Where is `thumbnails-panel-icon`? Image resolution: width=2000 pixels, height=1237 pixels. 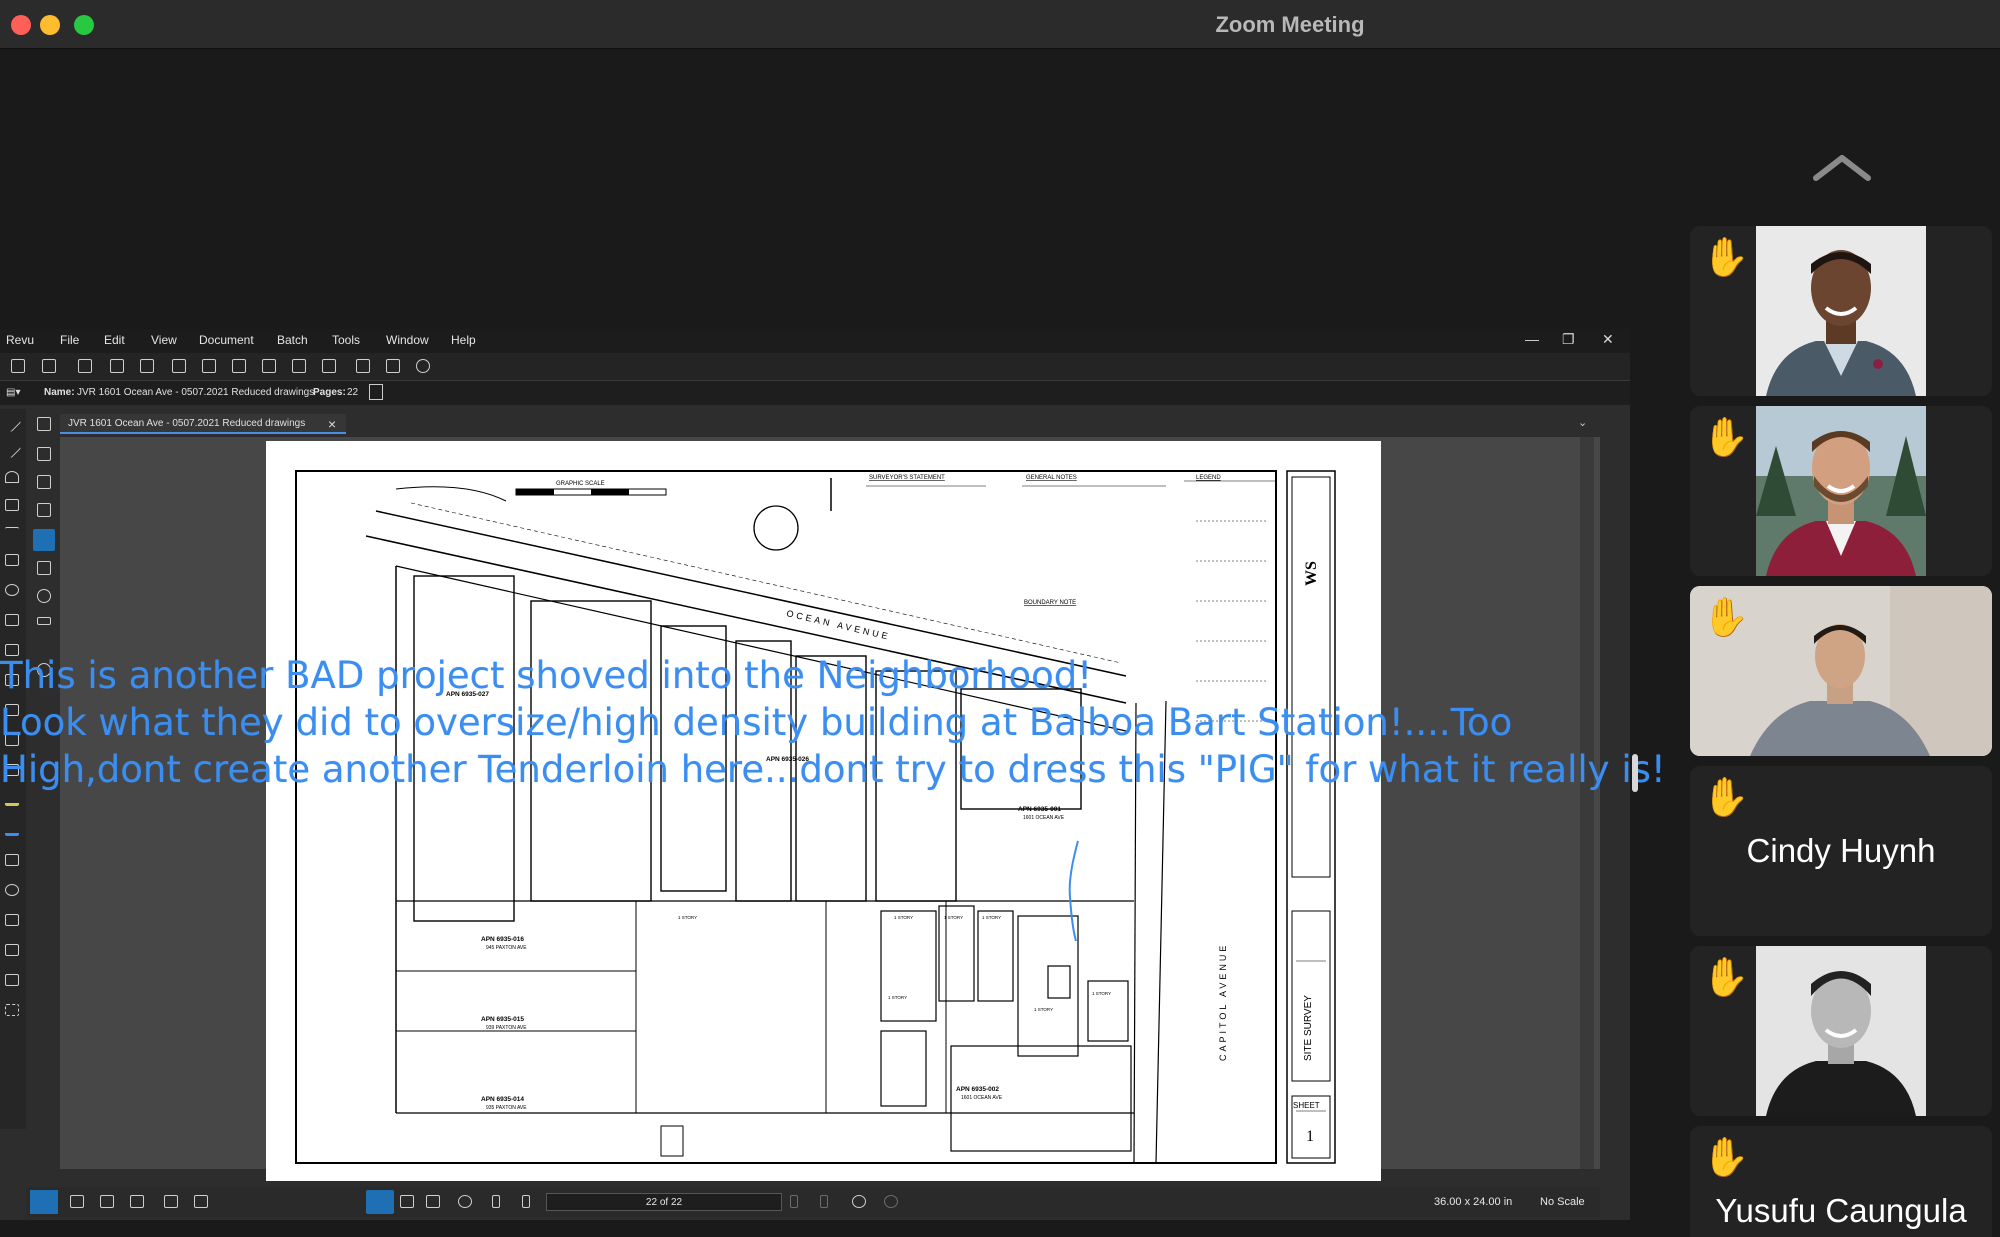 thumbnails-panel-icon is located at coordinates (44, 424).